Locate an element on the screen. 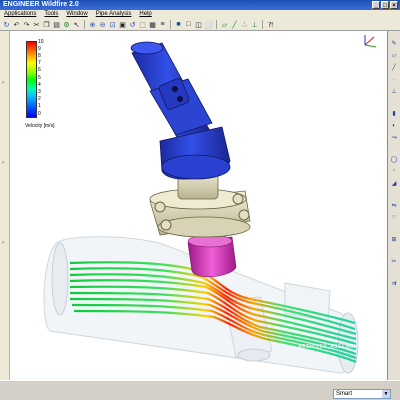  minimize-button: _ is located at coordinates (376, 5).